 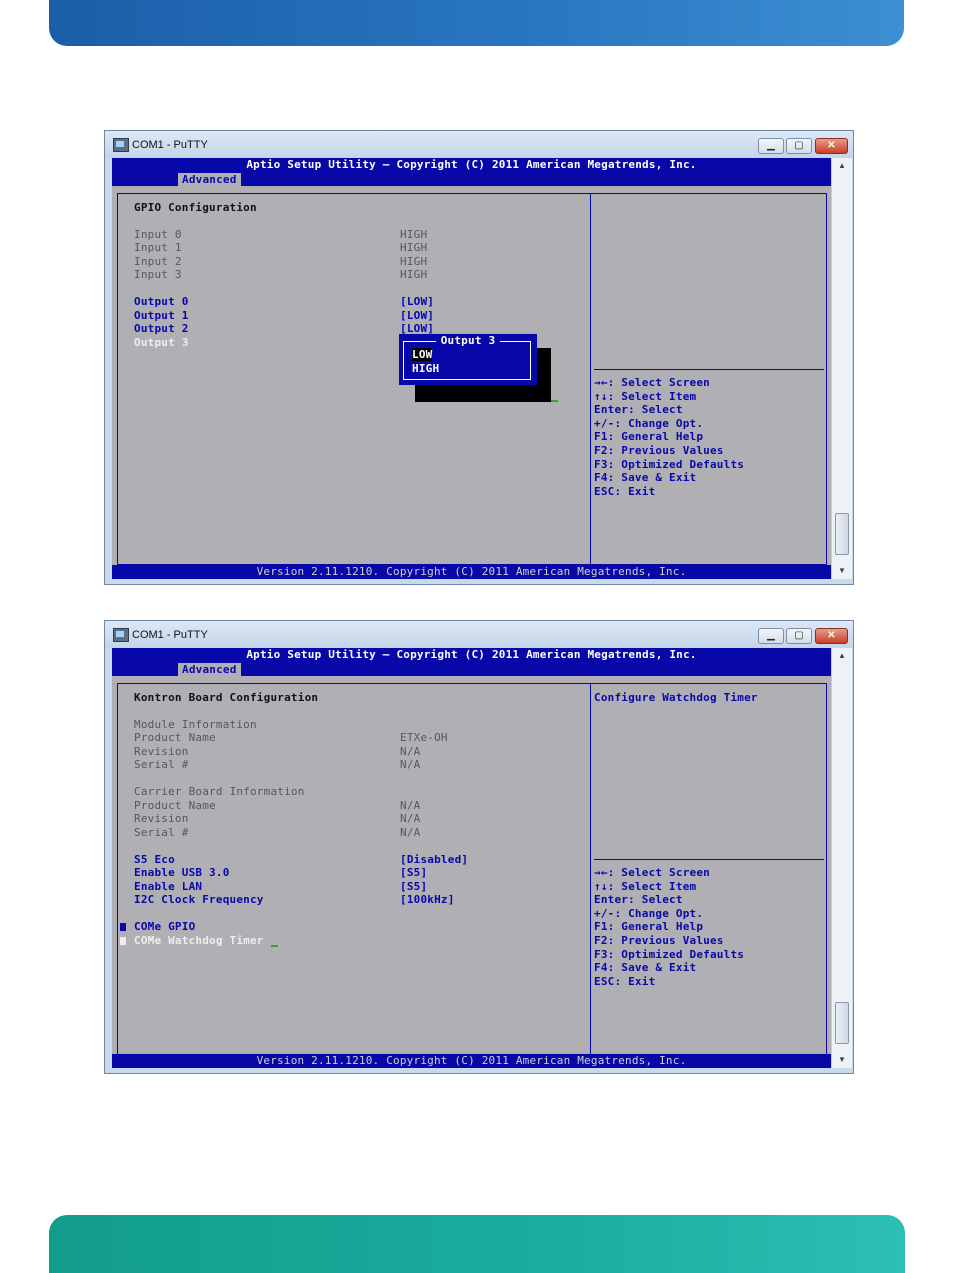 I want to click on info-label: Revision, so click(x=161, y=818).